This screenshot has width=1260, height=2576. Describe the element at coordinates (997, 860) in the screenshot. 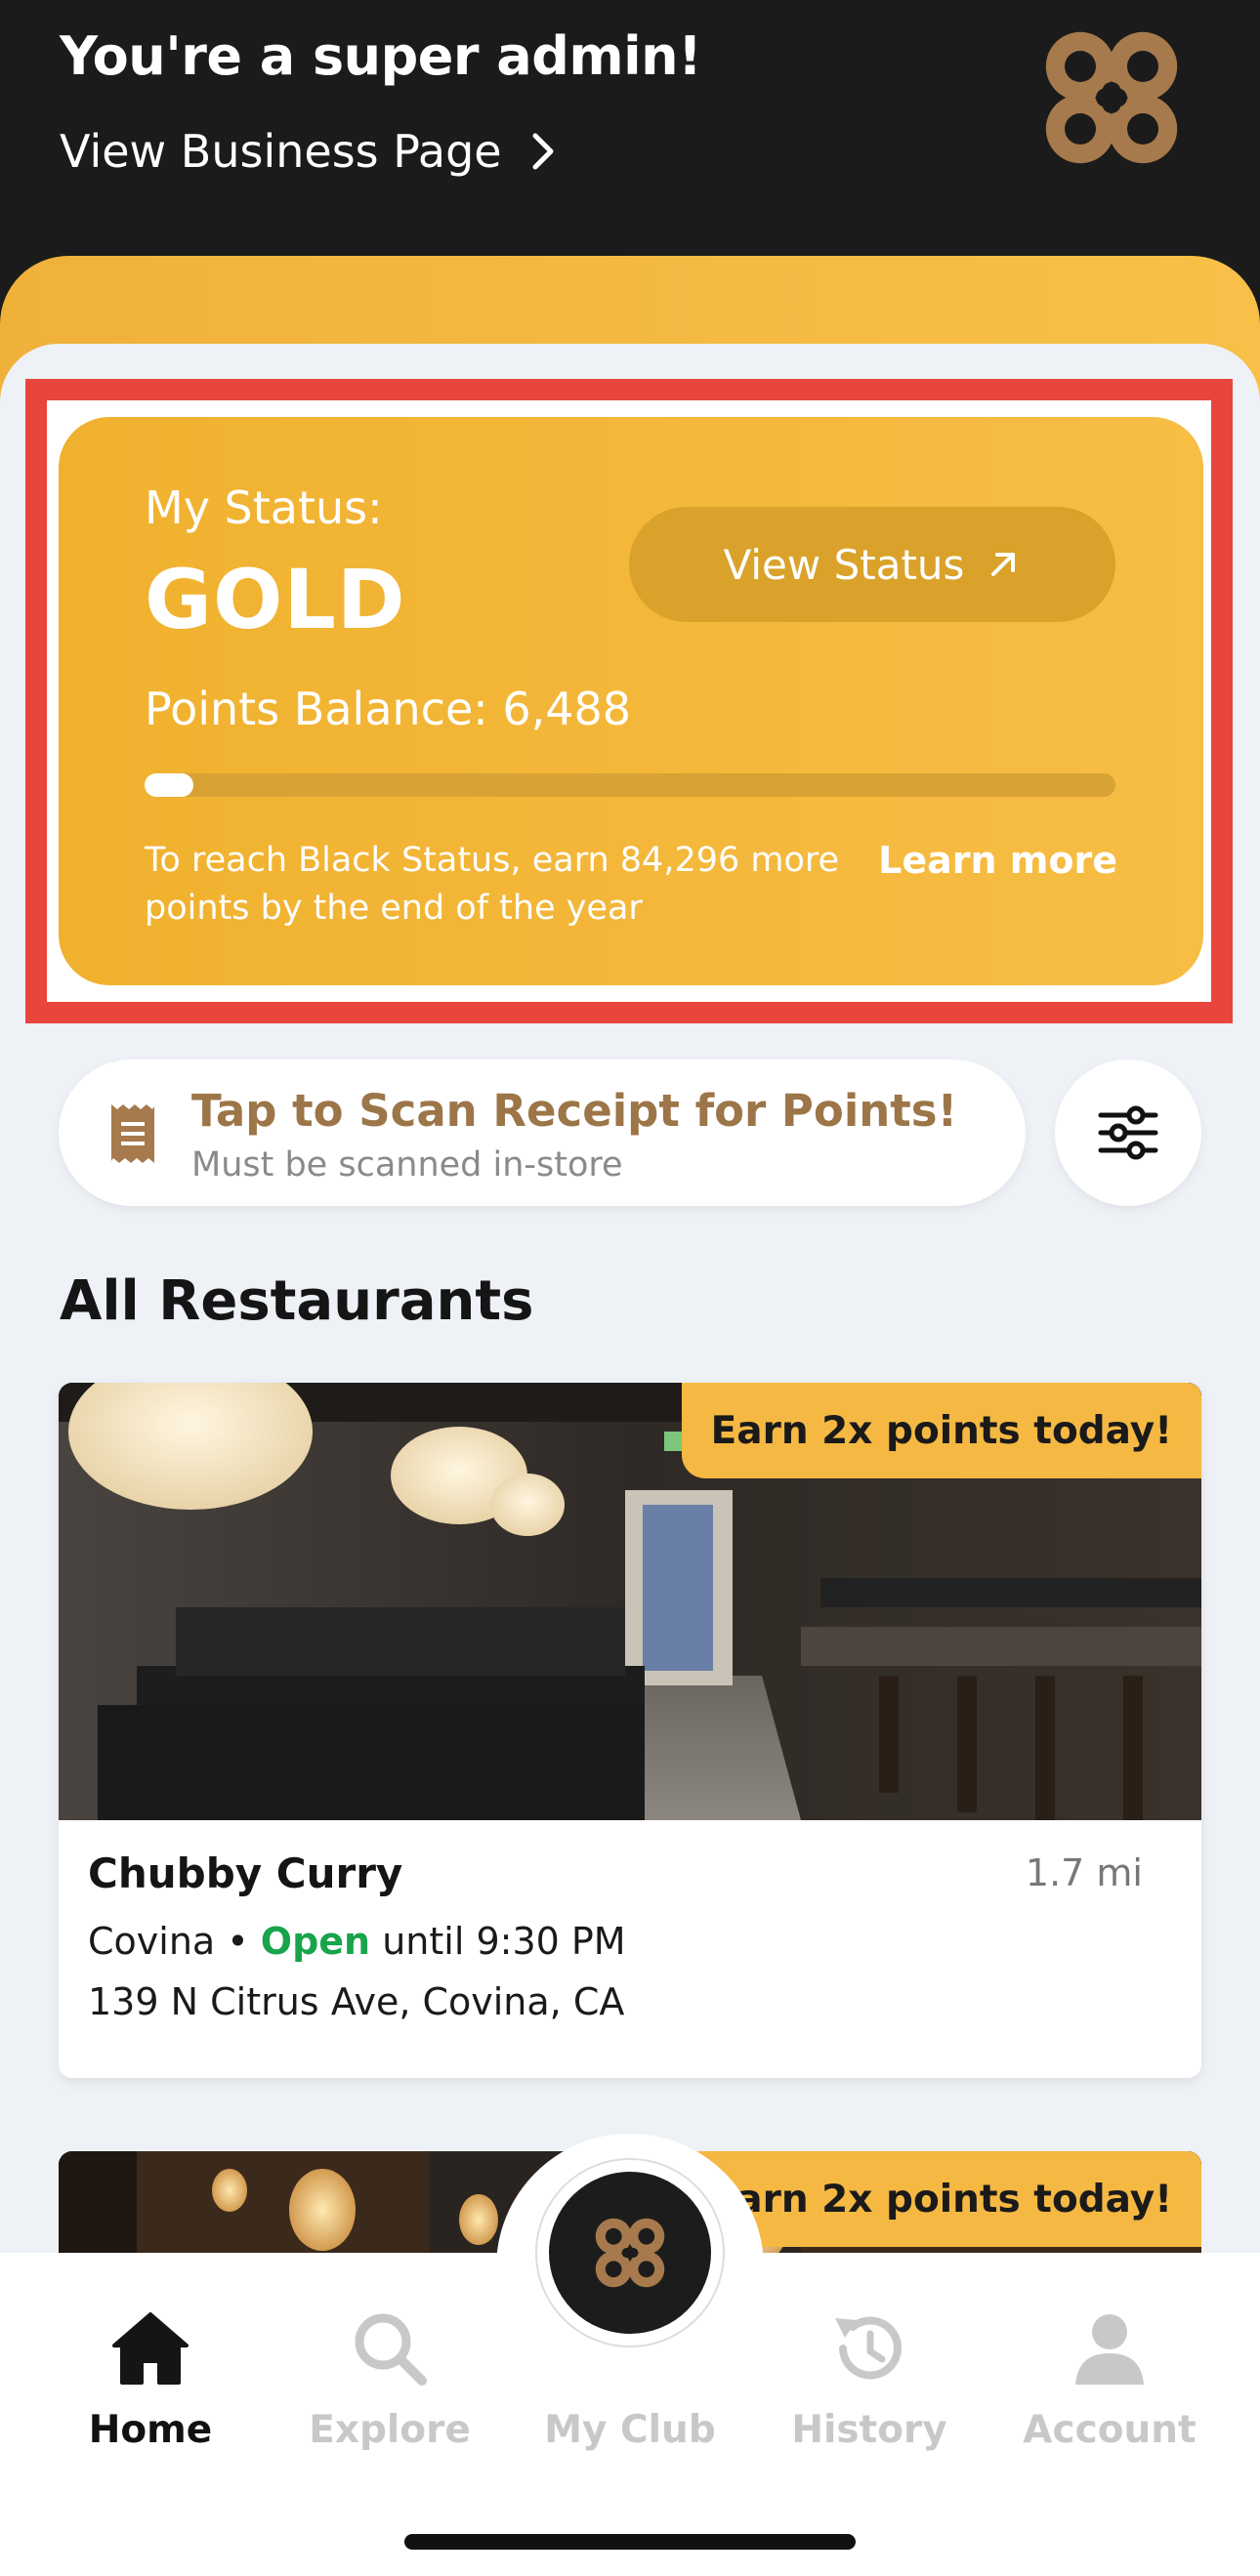

I see `learn-more-link: Learn more` at that location.